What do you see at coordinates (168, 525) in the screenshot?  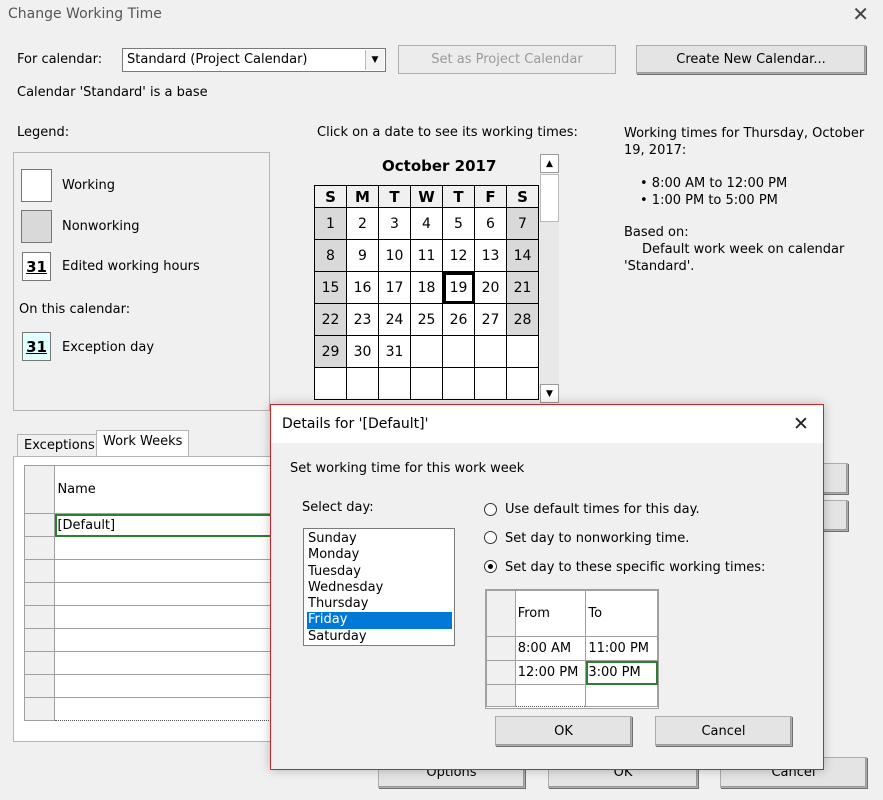 I see `work-week-name-cell: [Default]` at bounding box center [168, 525].